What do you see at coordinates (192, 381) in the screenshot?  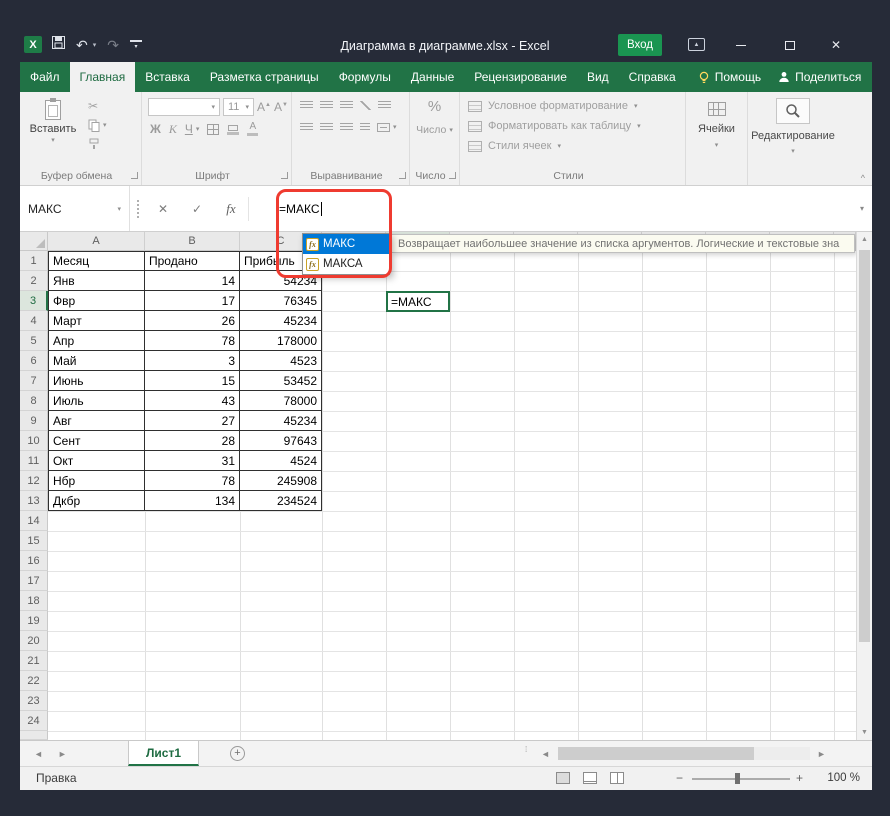 I see `cell: 15` at bounding box center [192, 381].